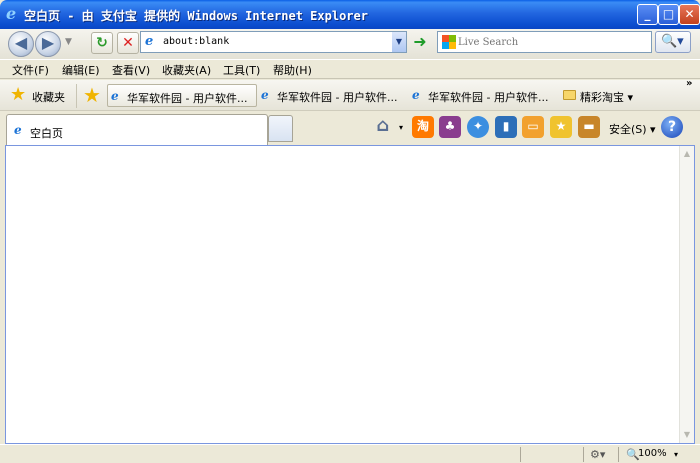  What do you see at coordinates (383, 127) in the screenshot?
I see `home-icon: ⌂` at bounding box center [383, 127].